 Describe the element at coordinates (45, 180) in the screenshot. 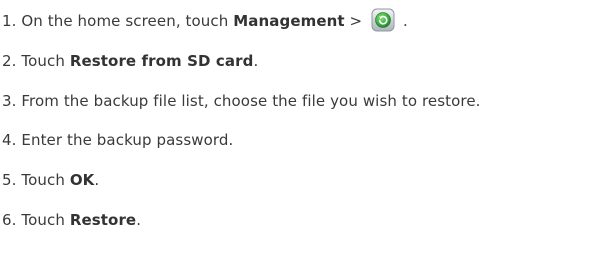

I see `step-5-text: Touch` at that location.